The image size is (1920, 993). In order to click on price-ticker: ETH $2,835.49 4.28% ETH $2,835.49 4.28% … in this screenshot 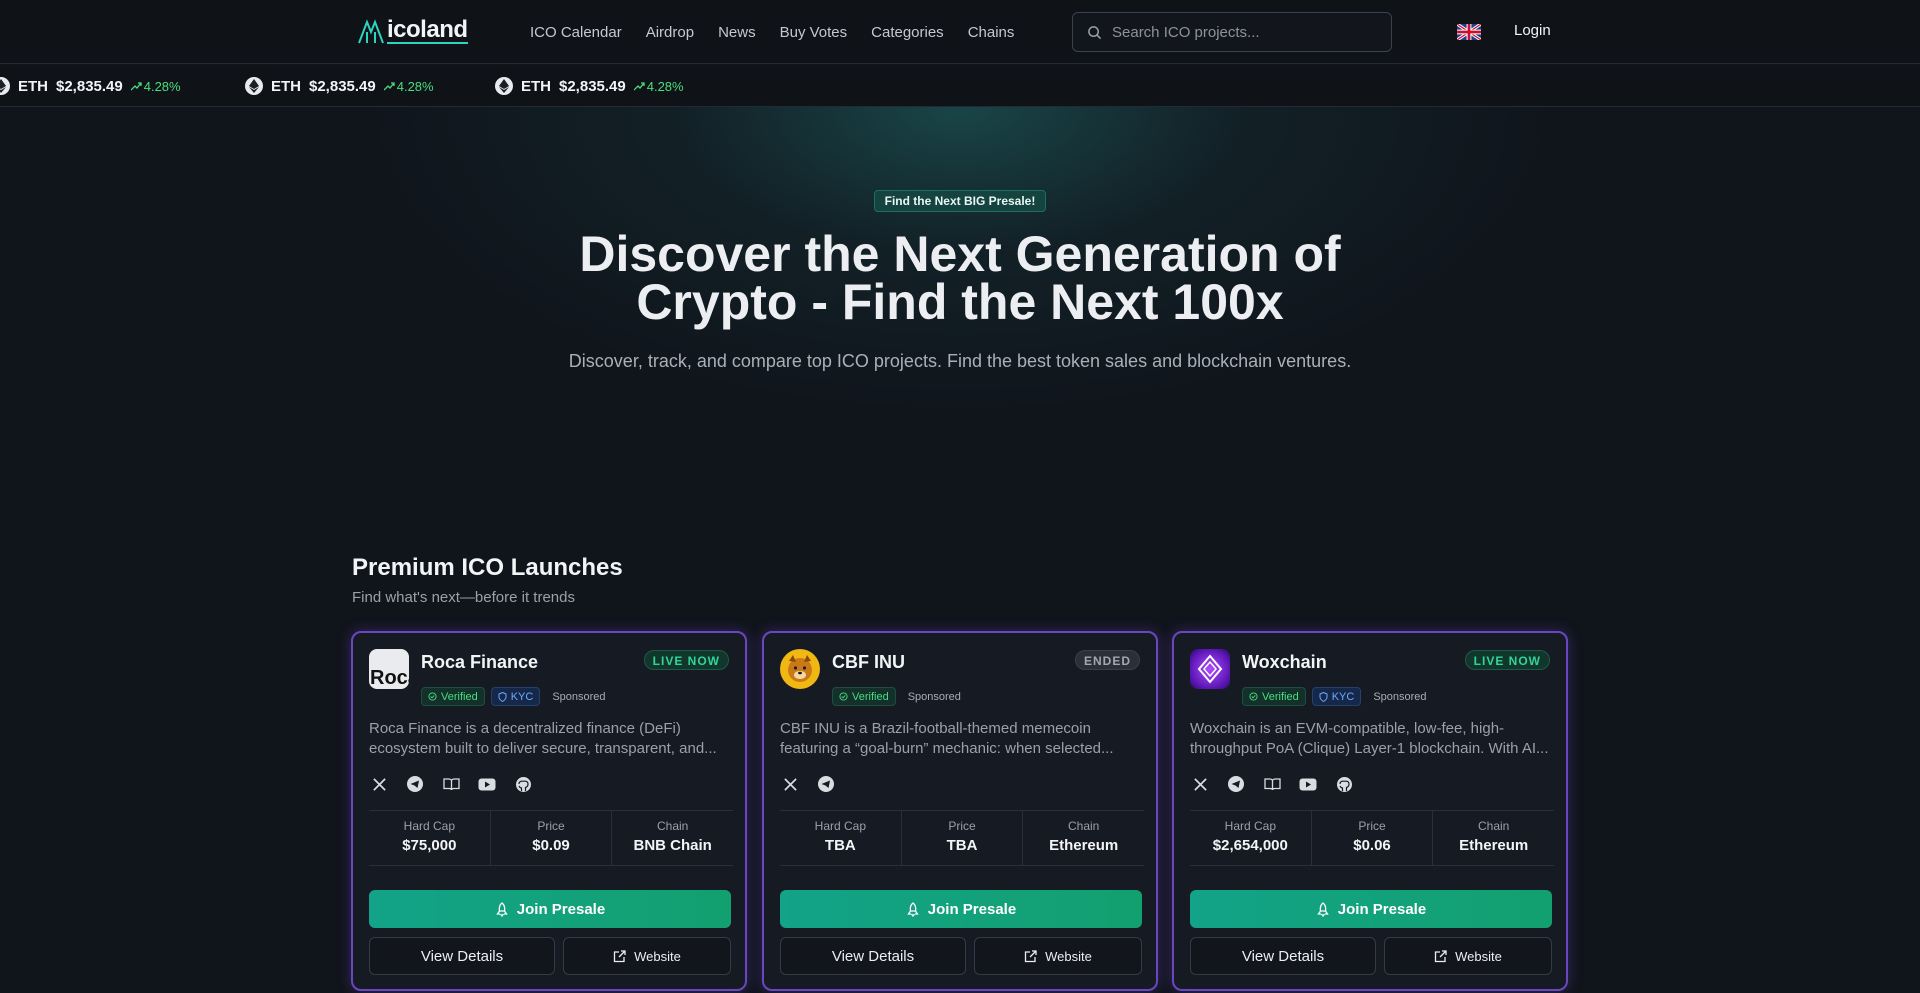, I will do `click(960, 86)`.